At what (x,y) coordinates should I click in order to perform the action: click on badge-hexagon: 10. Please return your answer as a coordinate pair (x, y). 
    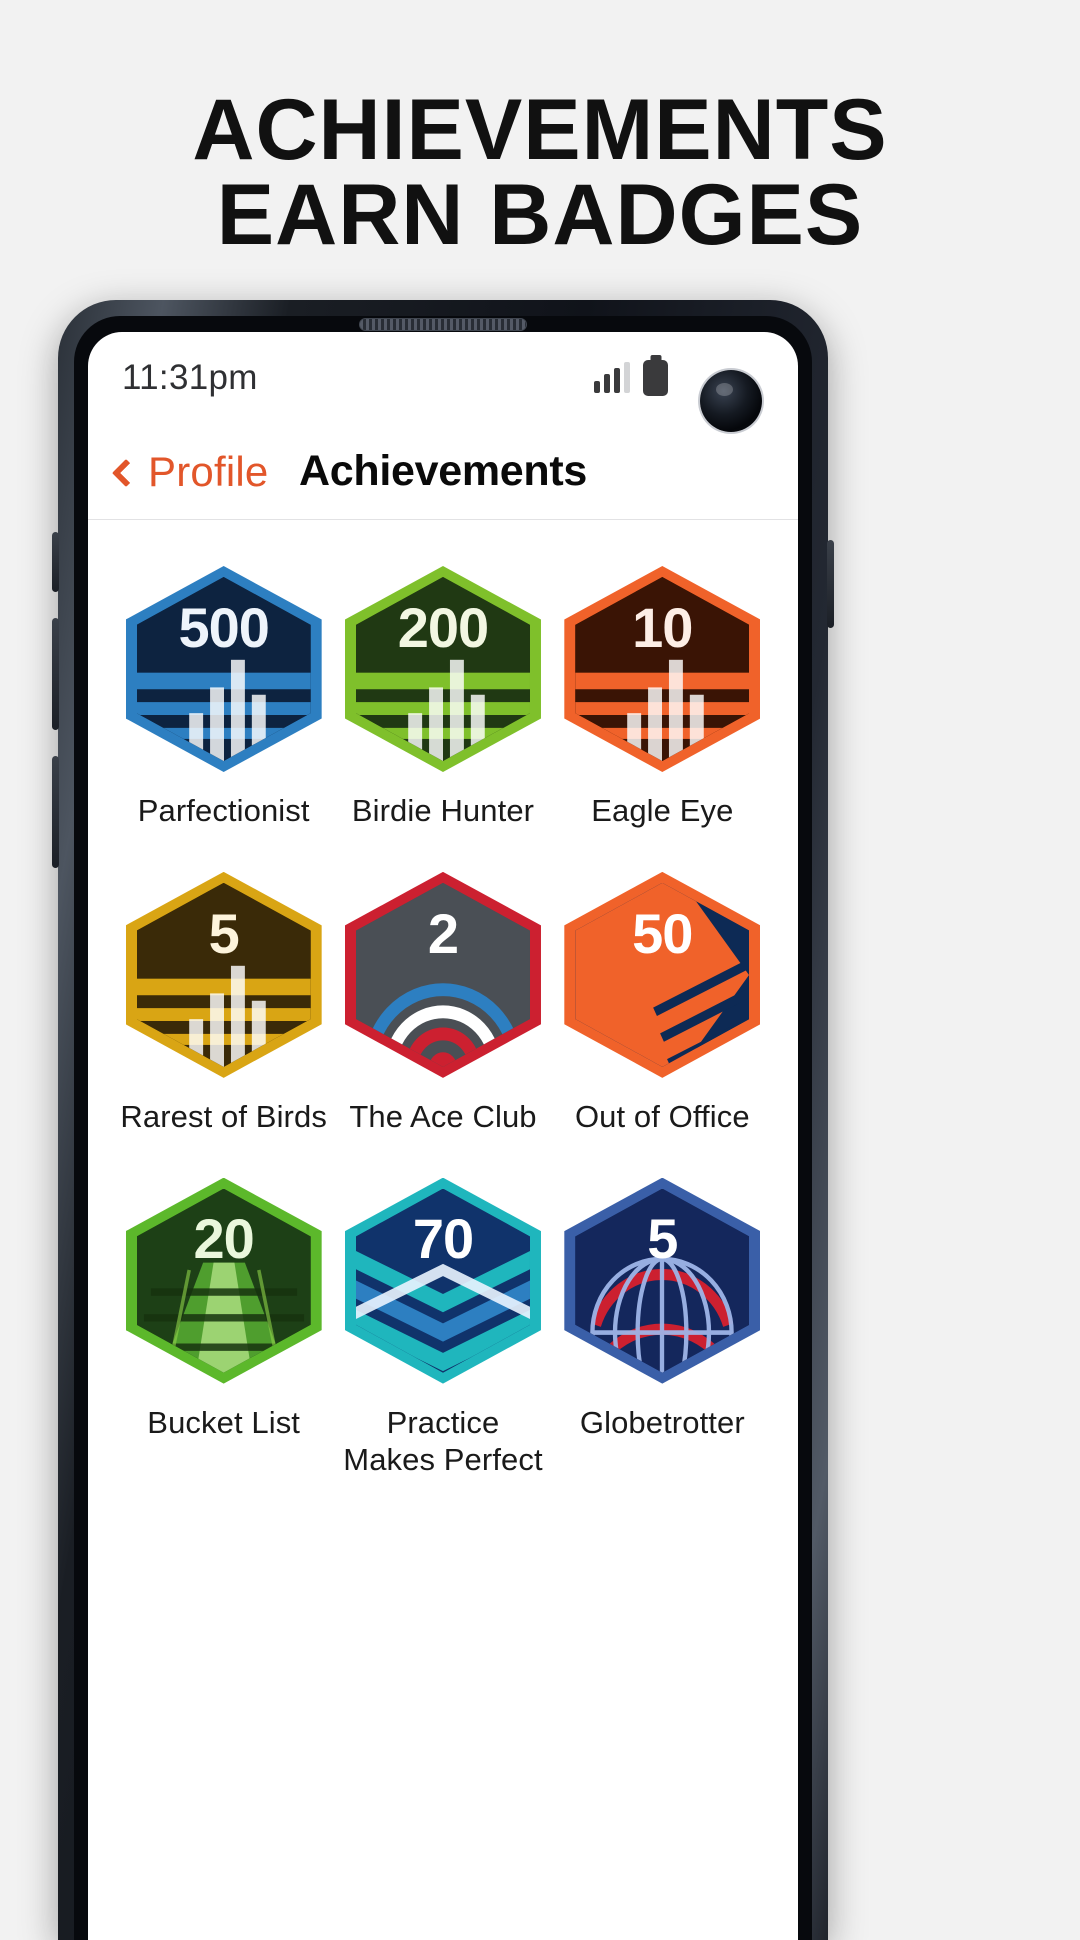
    Looking at the image, I should click on (662, 669).